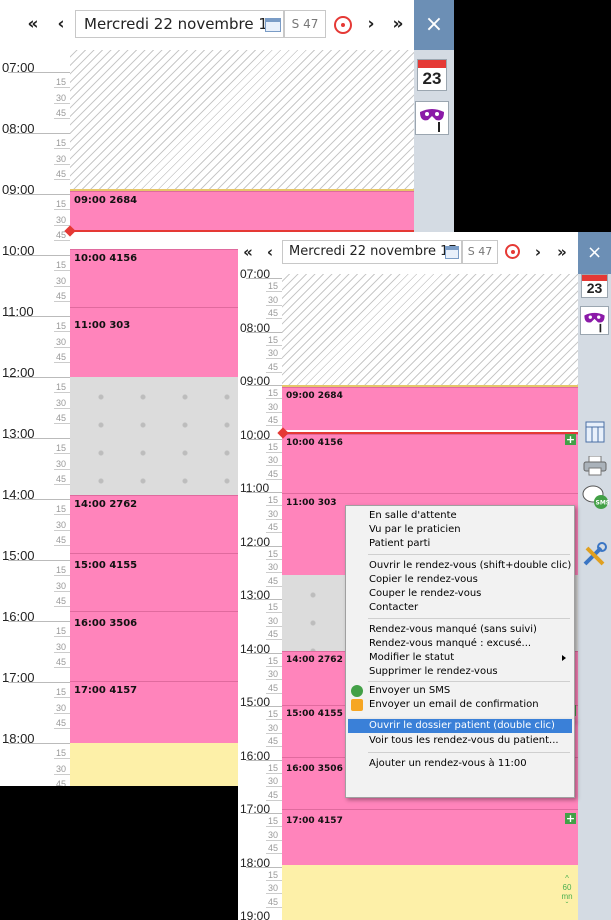 This screenshot has width=611, height=920. What do you see at coordinates (314, 821) in the screenshot?
I see `appointment-label: 17:00 4157` at bounding box center [314, 821].